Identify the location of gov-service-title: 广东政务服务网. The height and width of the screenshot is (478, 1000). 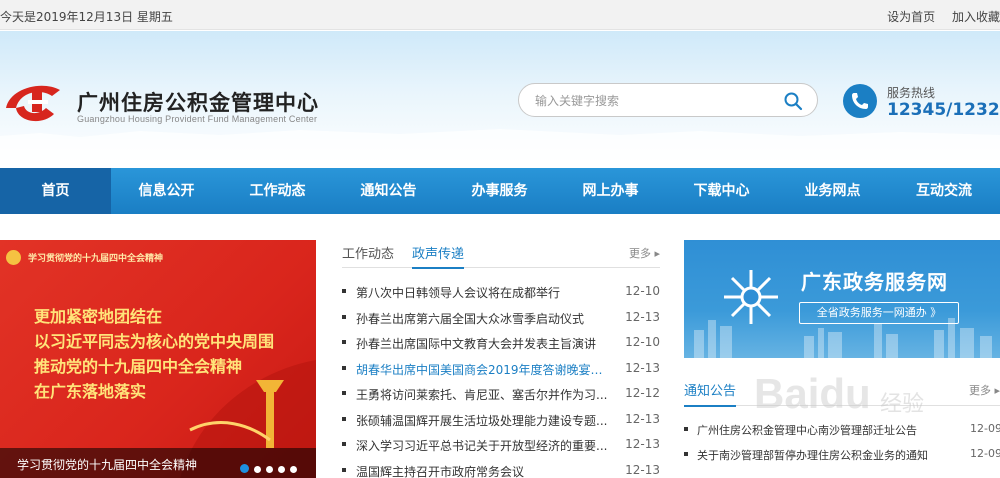
(874, 282).